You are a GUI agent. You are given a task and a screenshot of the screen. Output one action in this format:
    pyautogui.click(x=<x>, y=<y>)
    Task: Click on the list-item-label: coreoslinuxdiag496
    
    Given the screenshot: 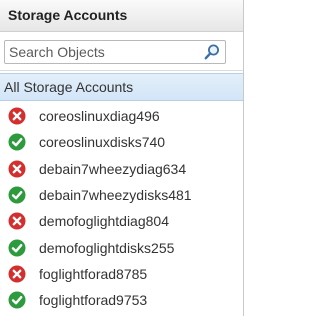 What is the action you would take?
    pyautogui.click(x=99, y=116)
    